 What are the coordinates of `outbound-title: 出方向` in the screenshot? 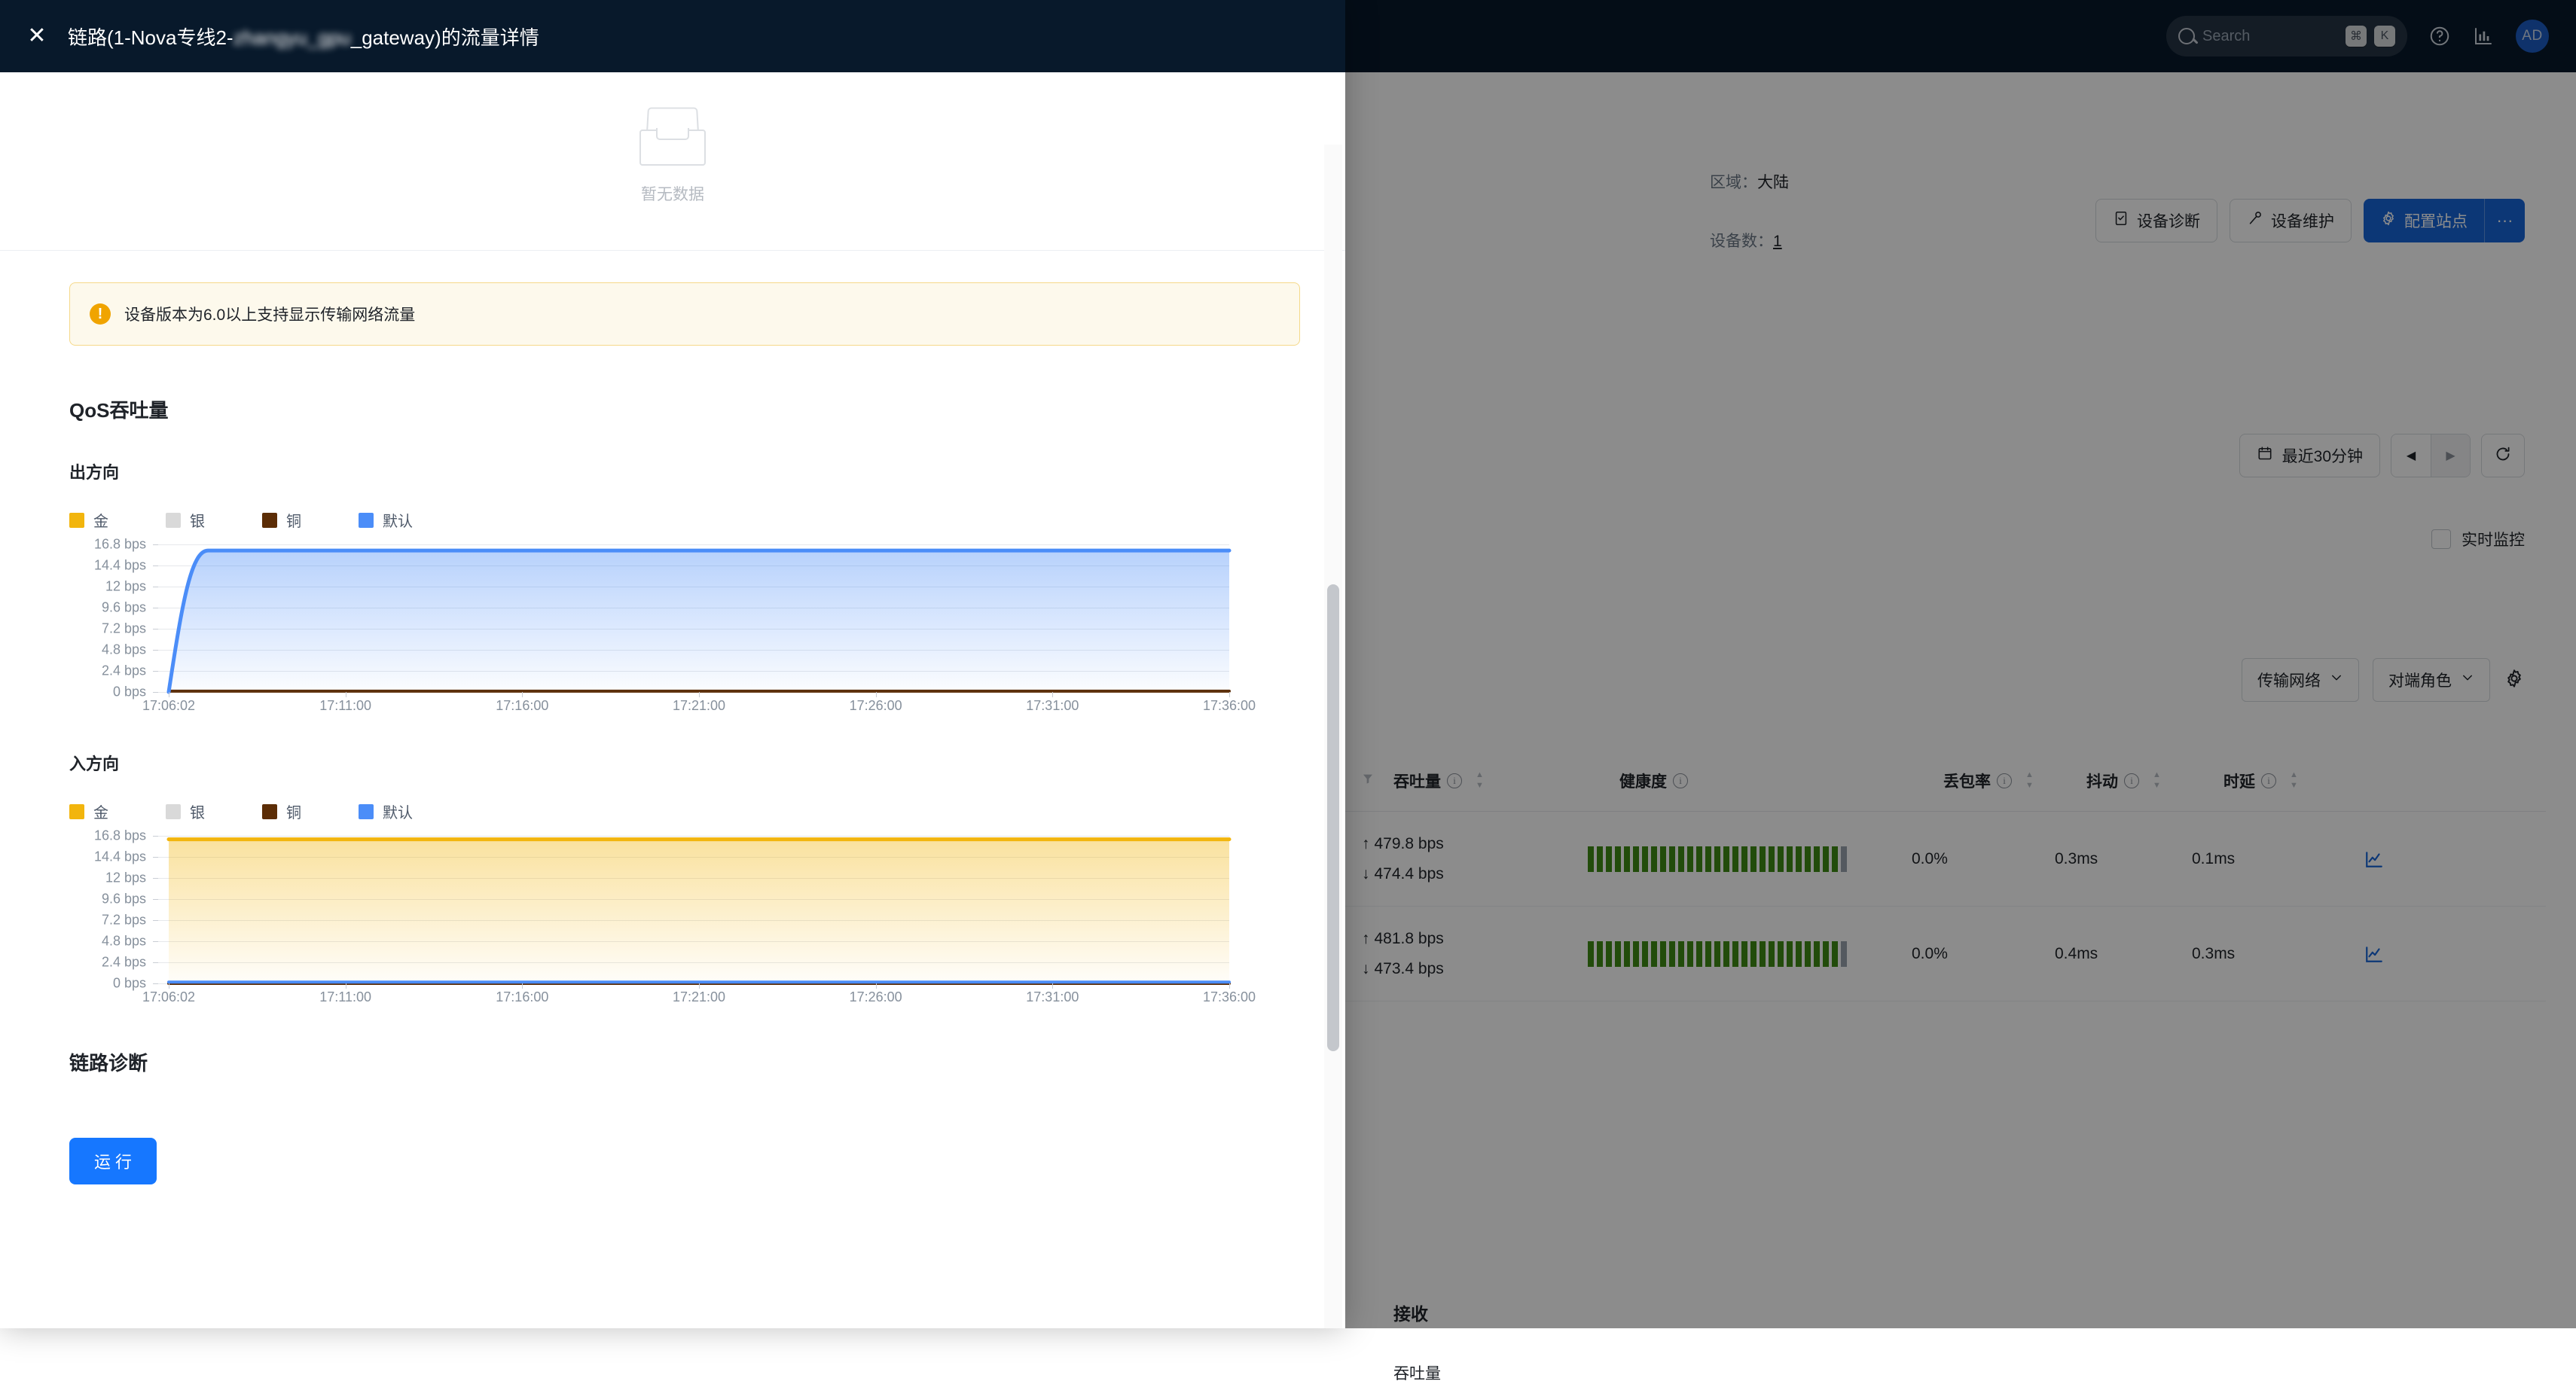 It's located at (707, 471).